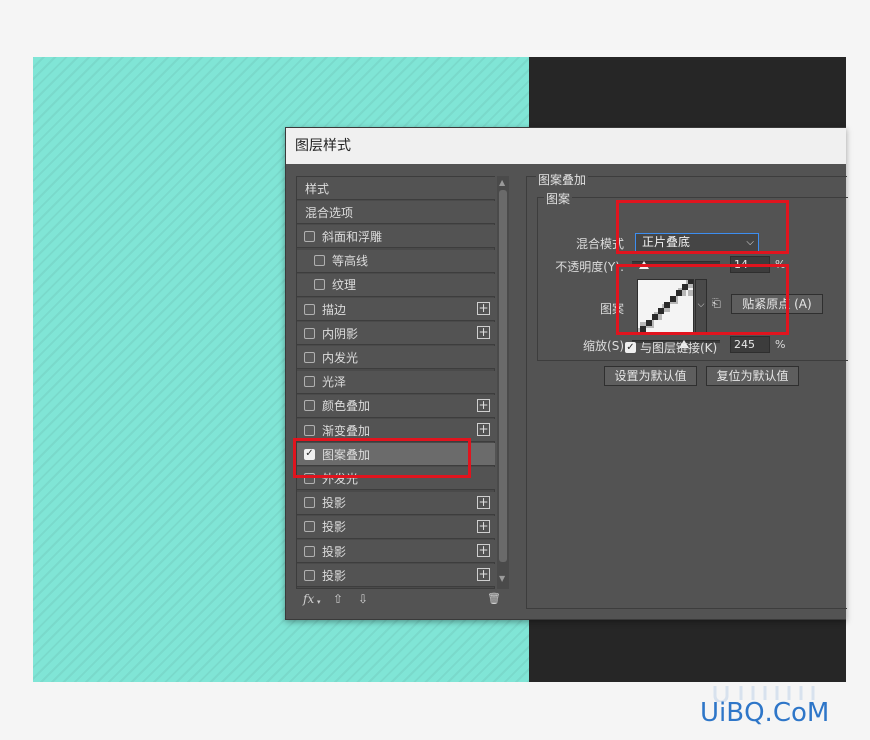 This screenshot has width=870, height=740. Describe the element at coordinates (329, 212) in the screenshot. I see `style-item-label: 混合选项` at that location.